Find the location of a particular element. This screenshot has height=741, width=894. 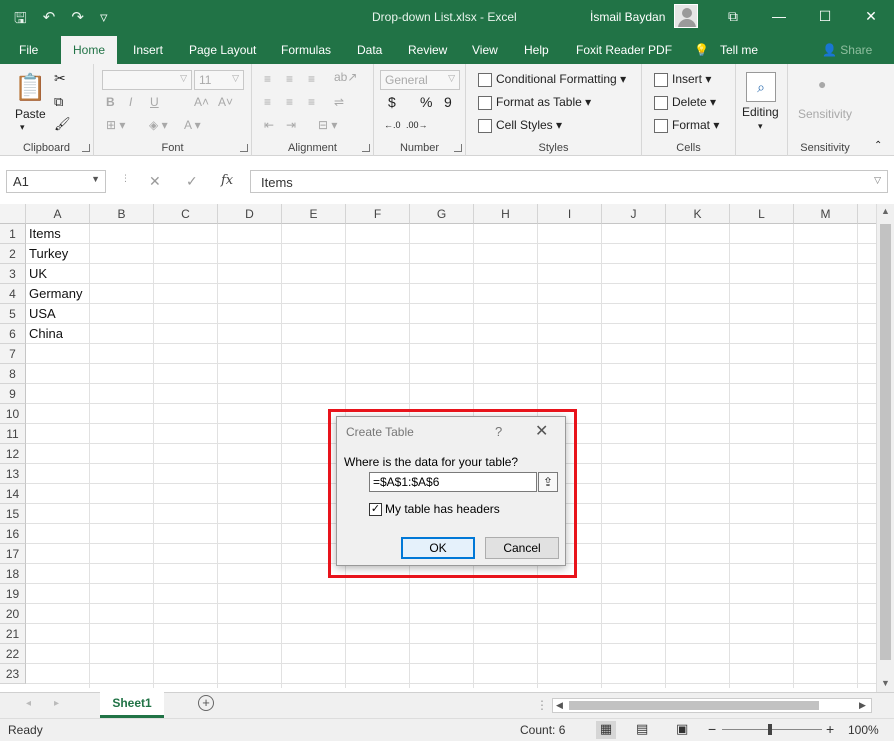

align-bottom-icon: ≡ is located at coordinates (311, 79).